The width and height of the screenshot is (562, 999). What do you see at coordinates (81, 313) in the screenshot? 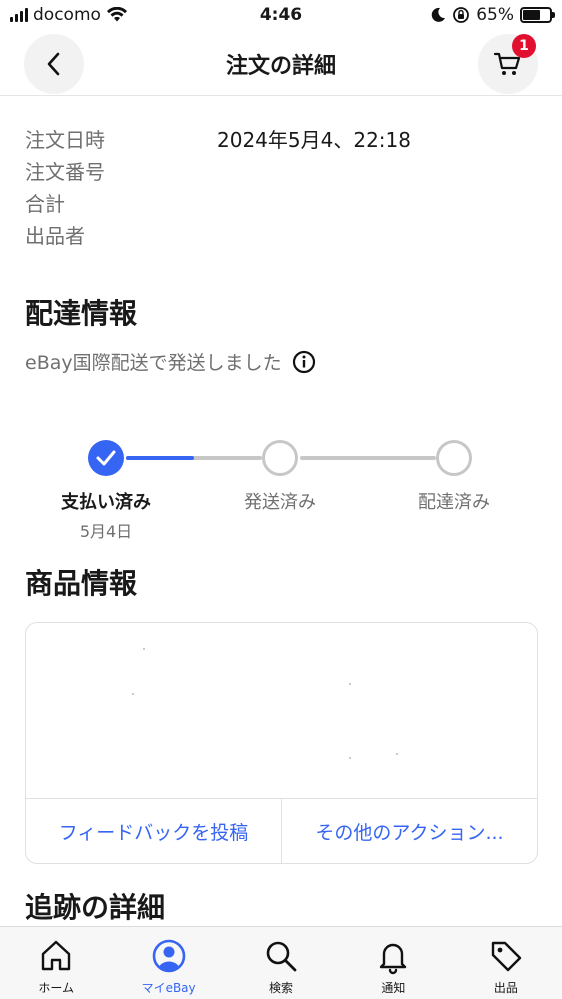
I see `shipping-section-title: 配達情報` at bounding box center [81, 313].